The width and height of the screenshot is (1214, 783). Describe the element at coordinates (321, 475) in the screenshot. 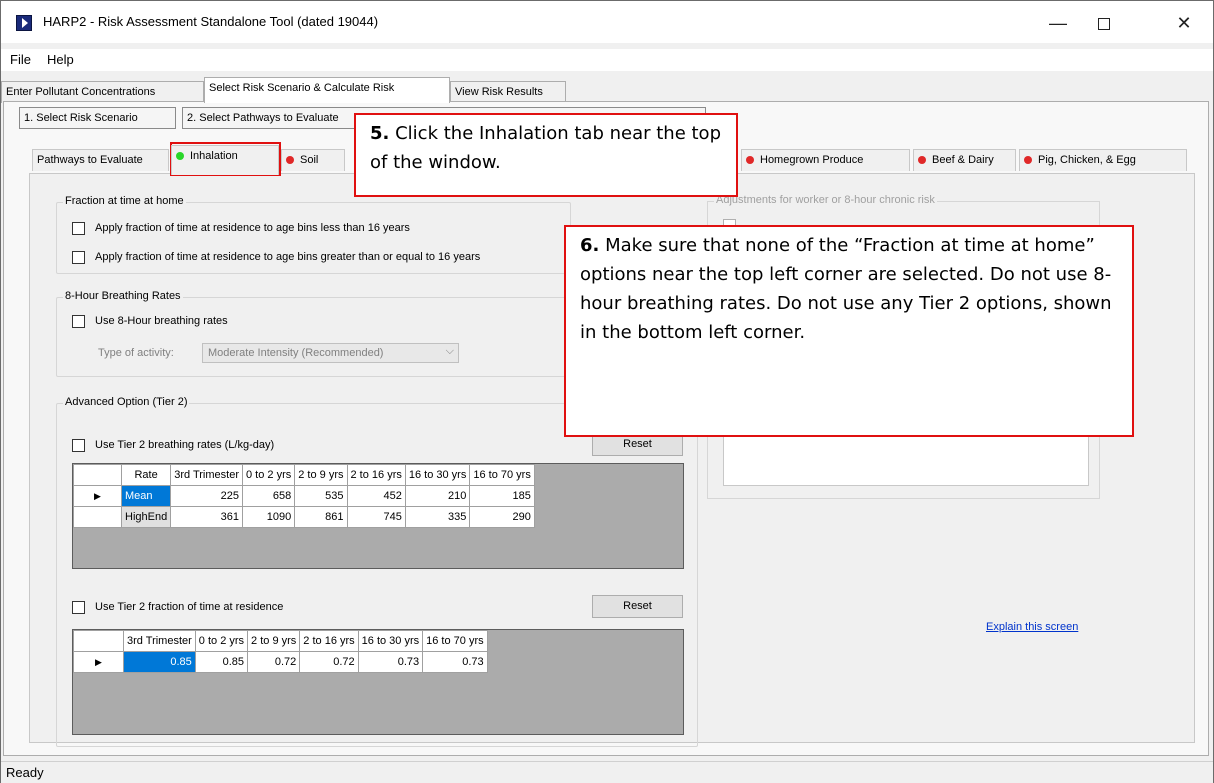

I see `column-header: 2 to 9 yrs` at that location.